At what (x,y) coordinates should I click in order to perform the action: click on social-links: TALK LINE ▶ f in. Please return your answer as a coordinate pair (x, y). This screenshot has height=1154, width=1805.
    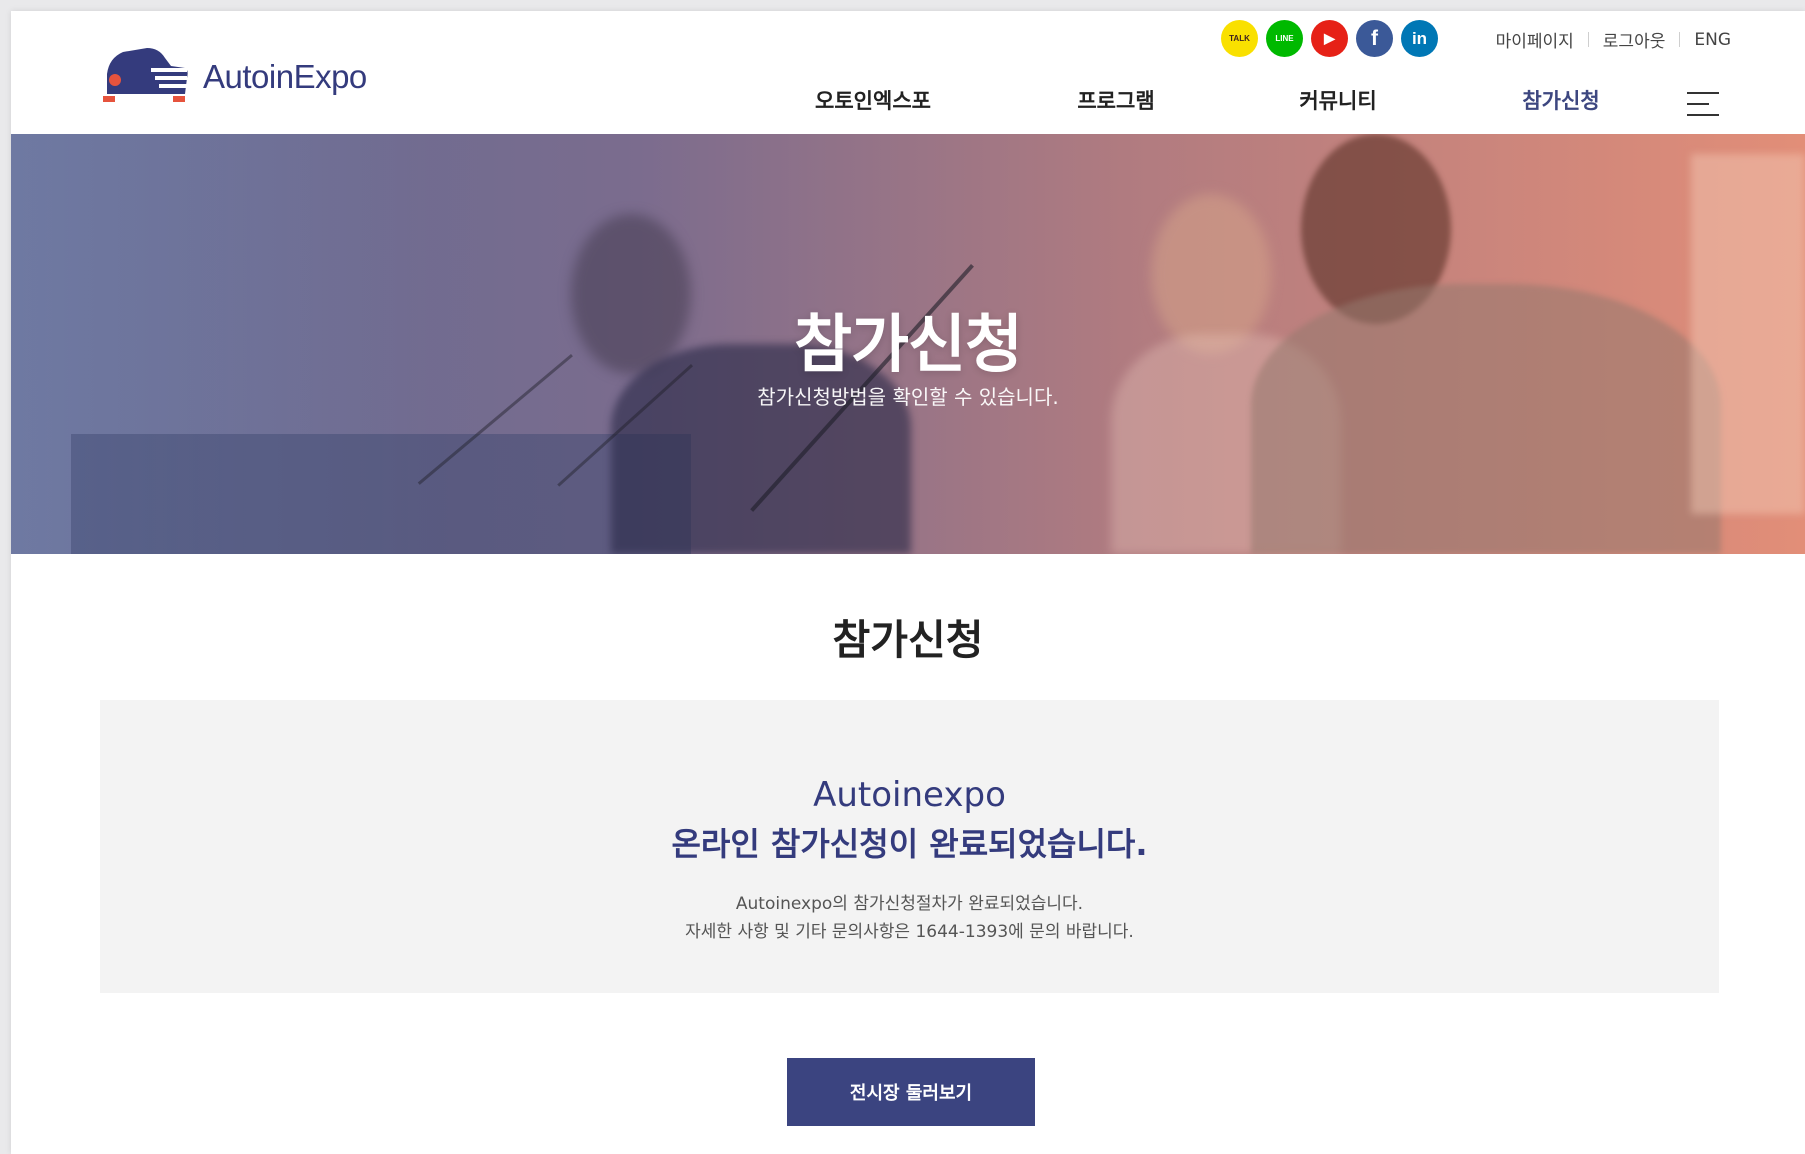
    Looking at the image, I should click on (1329, 38).